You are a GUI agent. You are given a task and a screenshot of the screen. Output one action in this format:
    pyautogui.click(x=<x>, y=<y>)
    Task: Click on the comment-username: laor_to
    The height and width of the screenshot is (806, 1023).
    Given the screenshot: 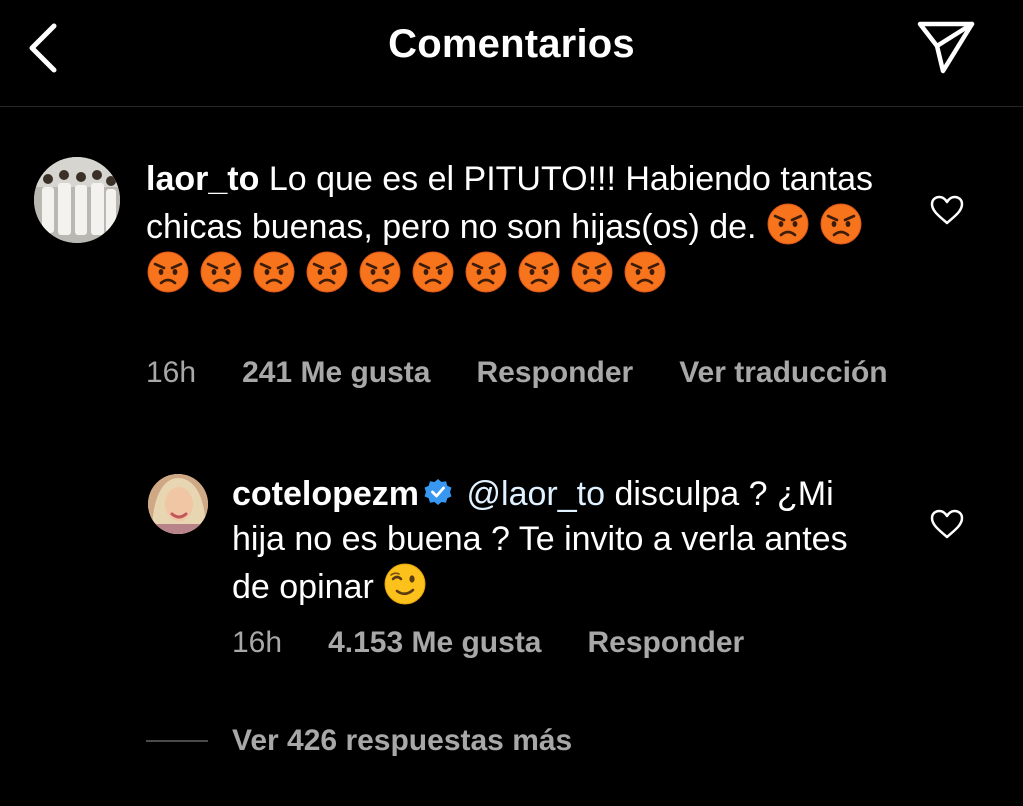 What is the action you would take?
    pyautogui.click(x=202, y=179)
    